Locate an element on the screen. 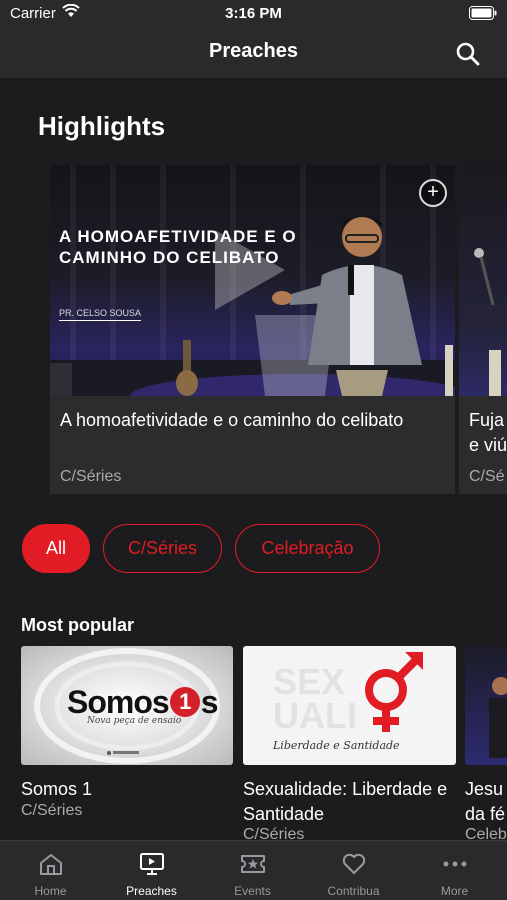 The width and height of the screenshot is (507, 900). tab-home: Home is located at coordinates (50, 870).